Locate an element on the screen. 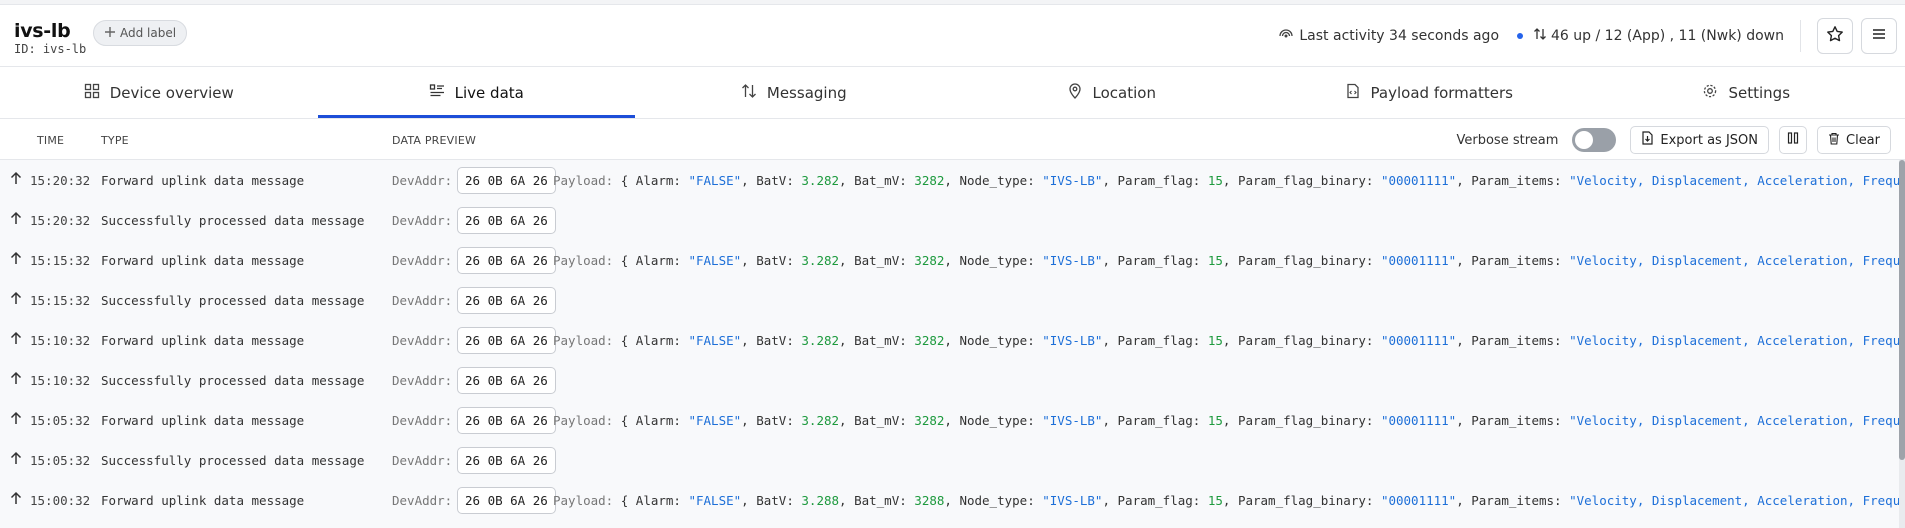  tab-device-overview: Device overview is located at coordinates (159, 92).